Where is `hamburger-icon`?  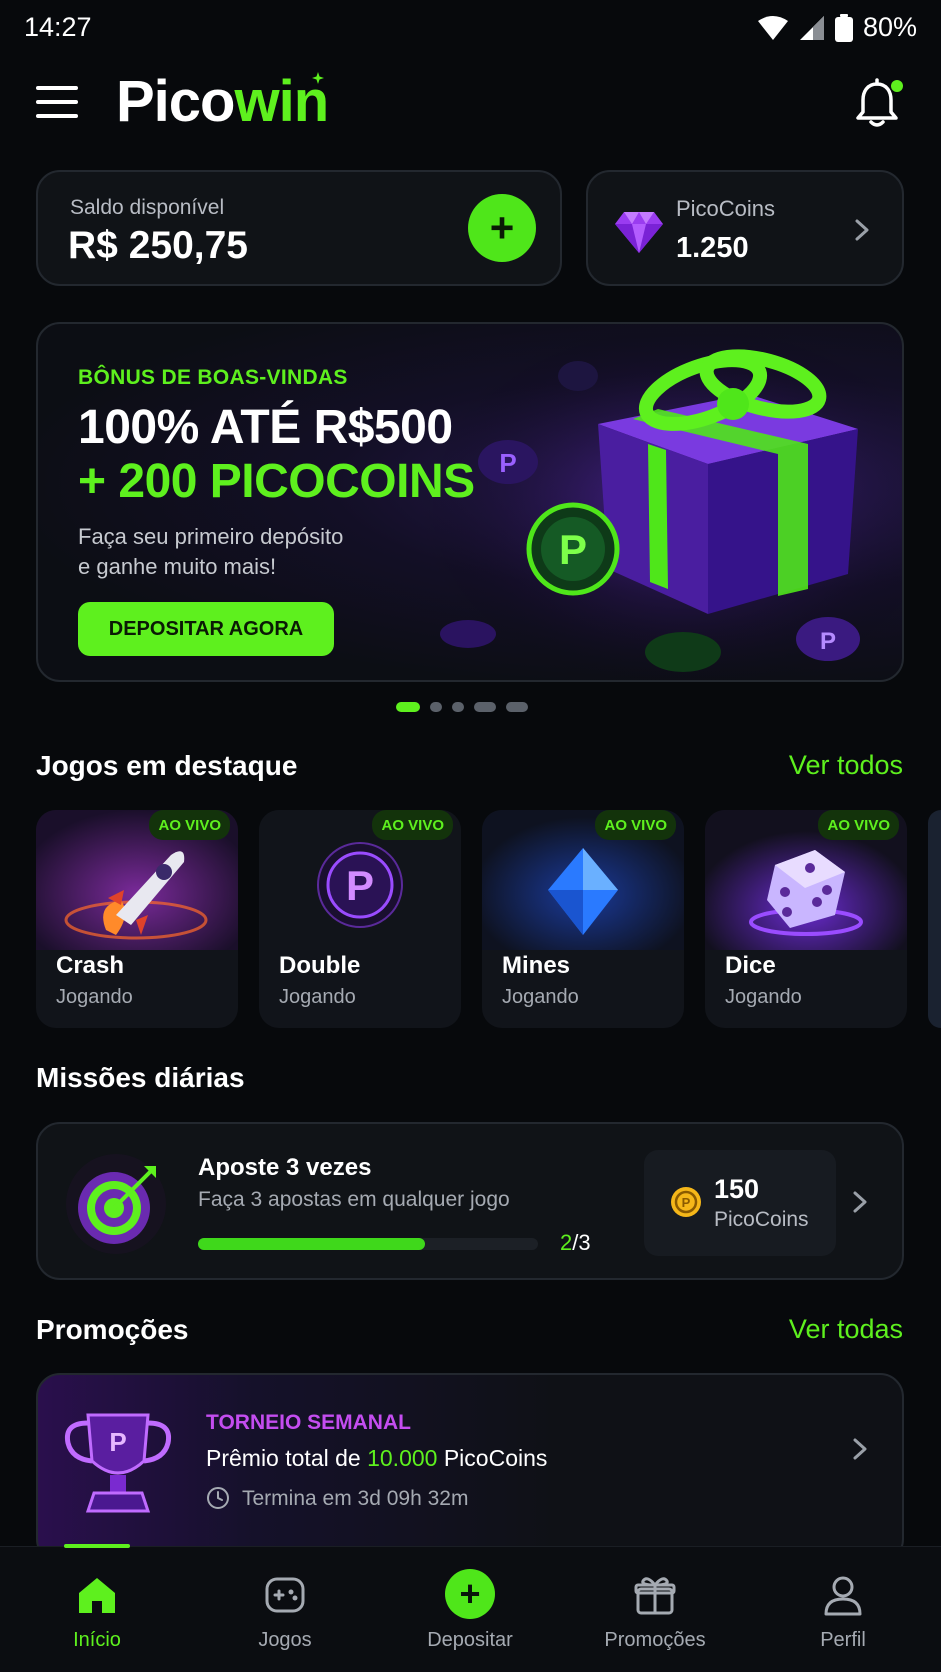
hamburger-icon is located at coordinates (57, 88).